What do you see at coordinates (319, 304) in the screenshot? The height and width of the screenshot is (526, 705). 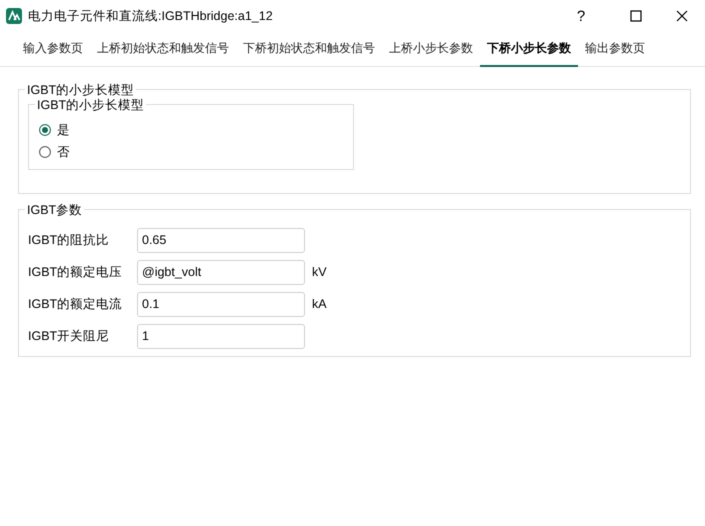 I see `unit-label: kA` at bounding box center [319, 304].